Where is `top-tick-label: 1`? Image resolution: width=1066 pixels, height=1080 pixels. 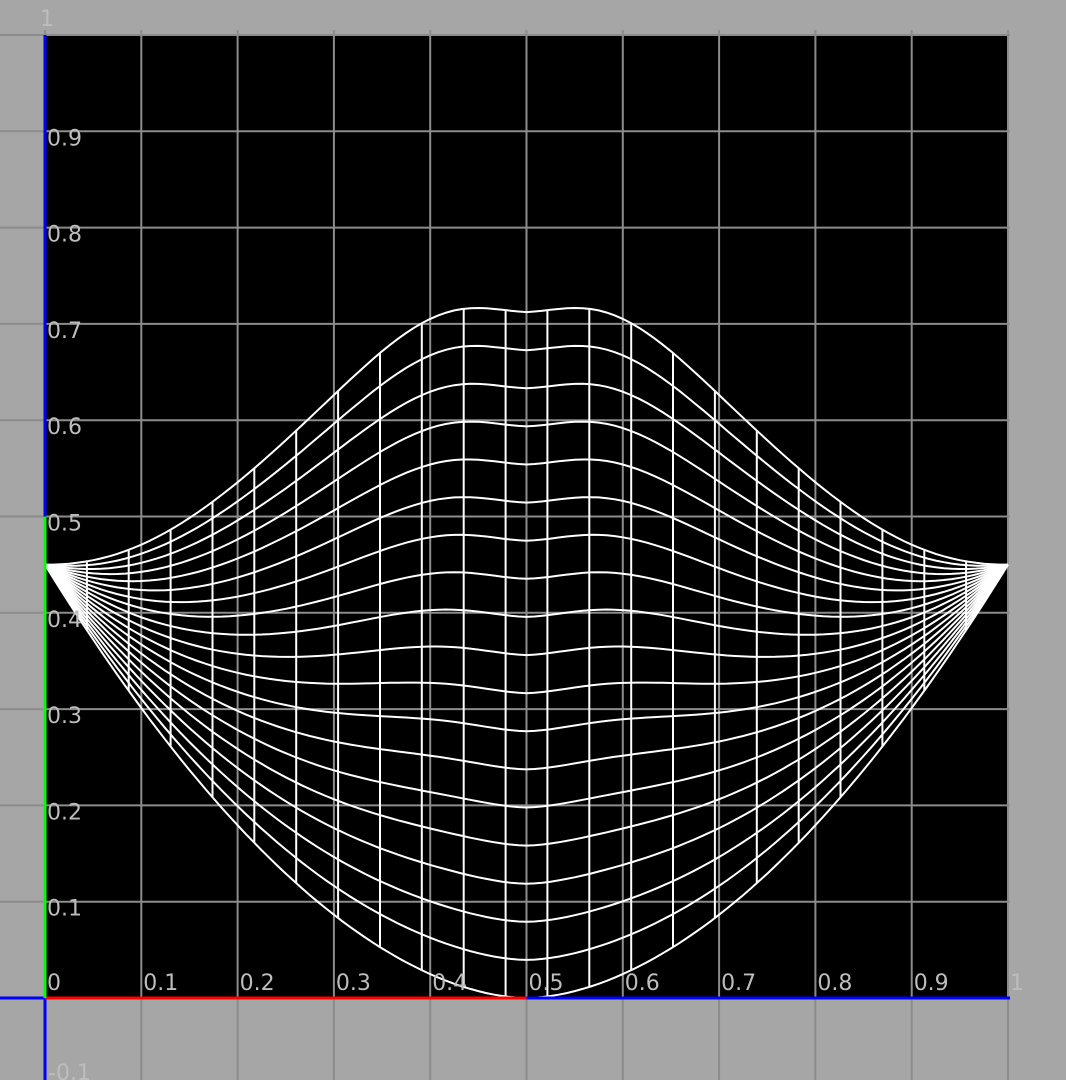 top-tick-label: 1 is located at coordinates (47, 19).